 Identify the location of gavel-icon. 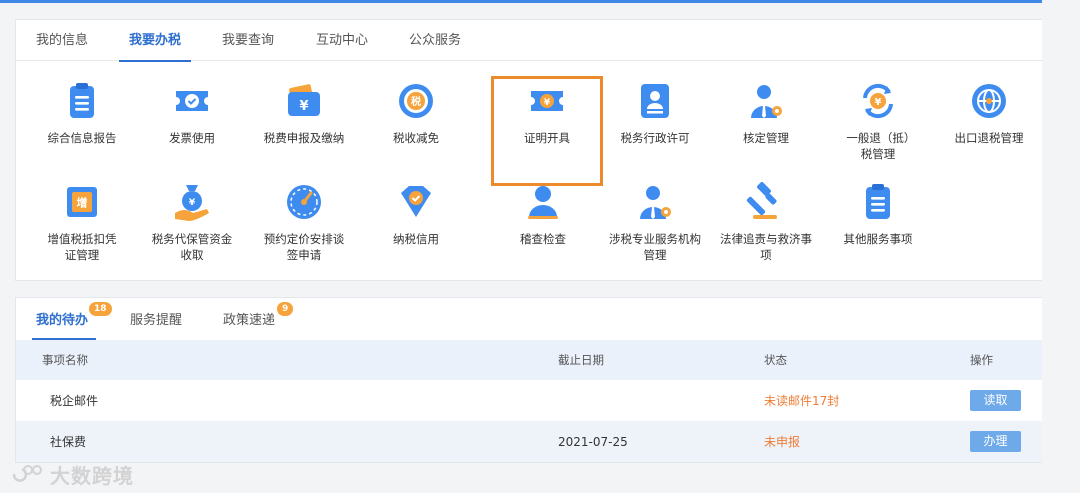
(761, 200).